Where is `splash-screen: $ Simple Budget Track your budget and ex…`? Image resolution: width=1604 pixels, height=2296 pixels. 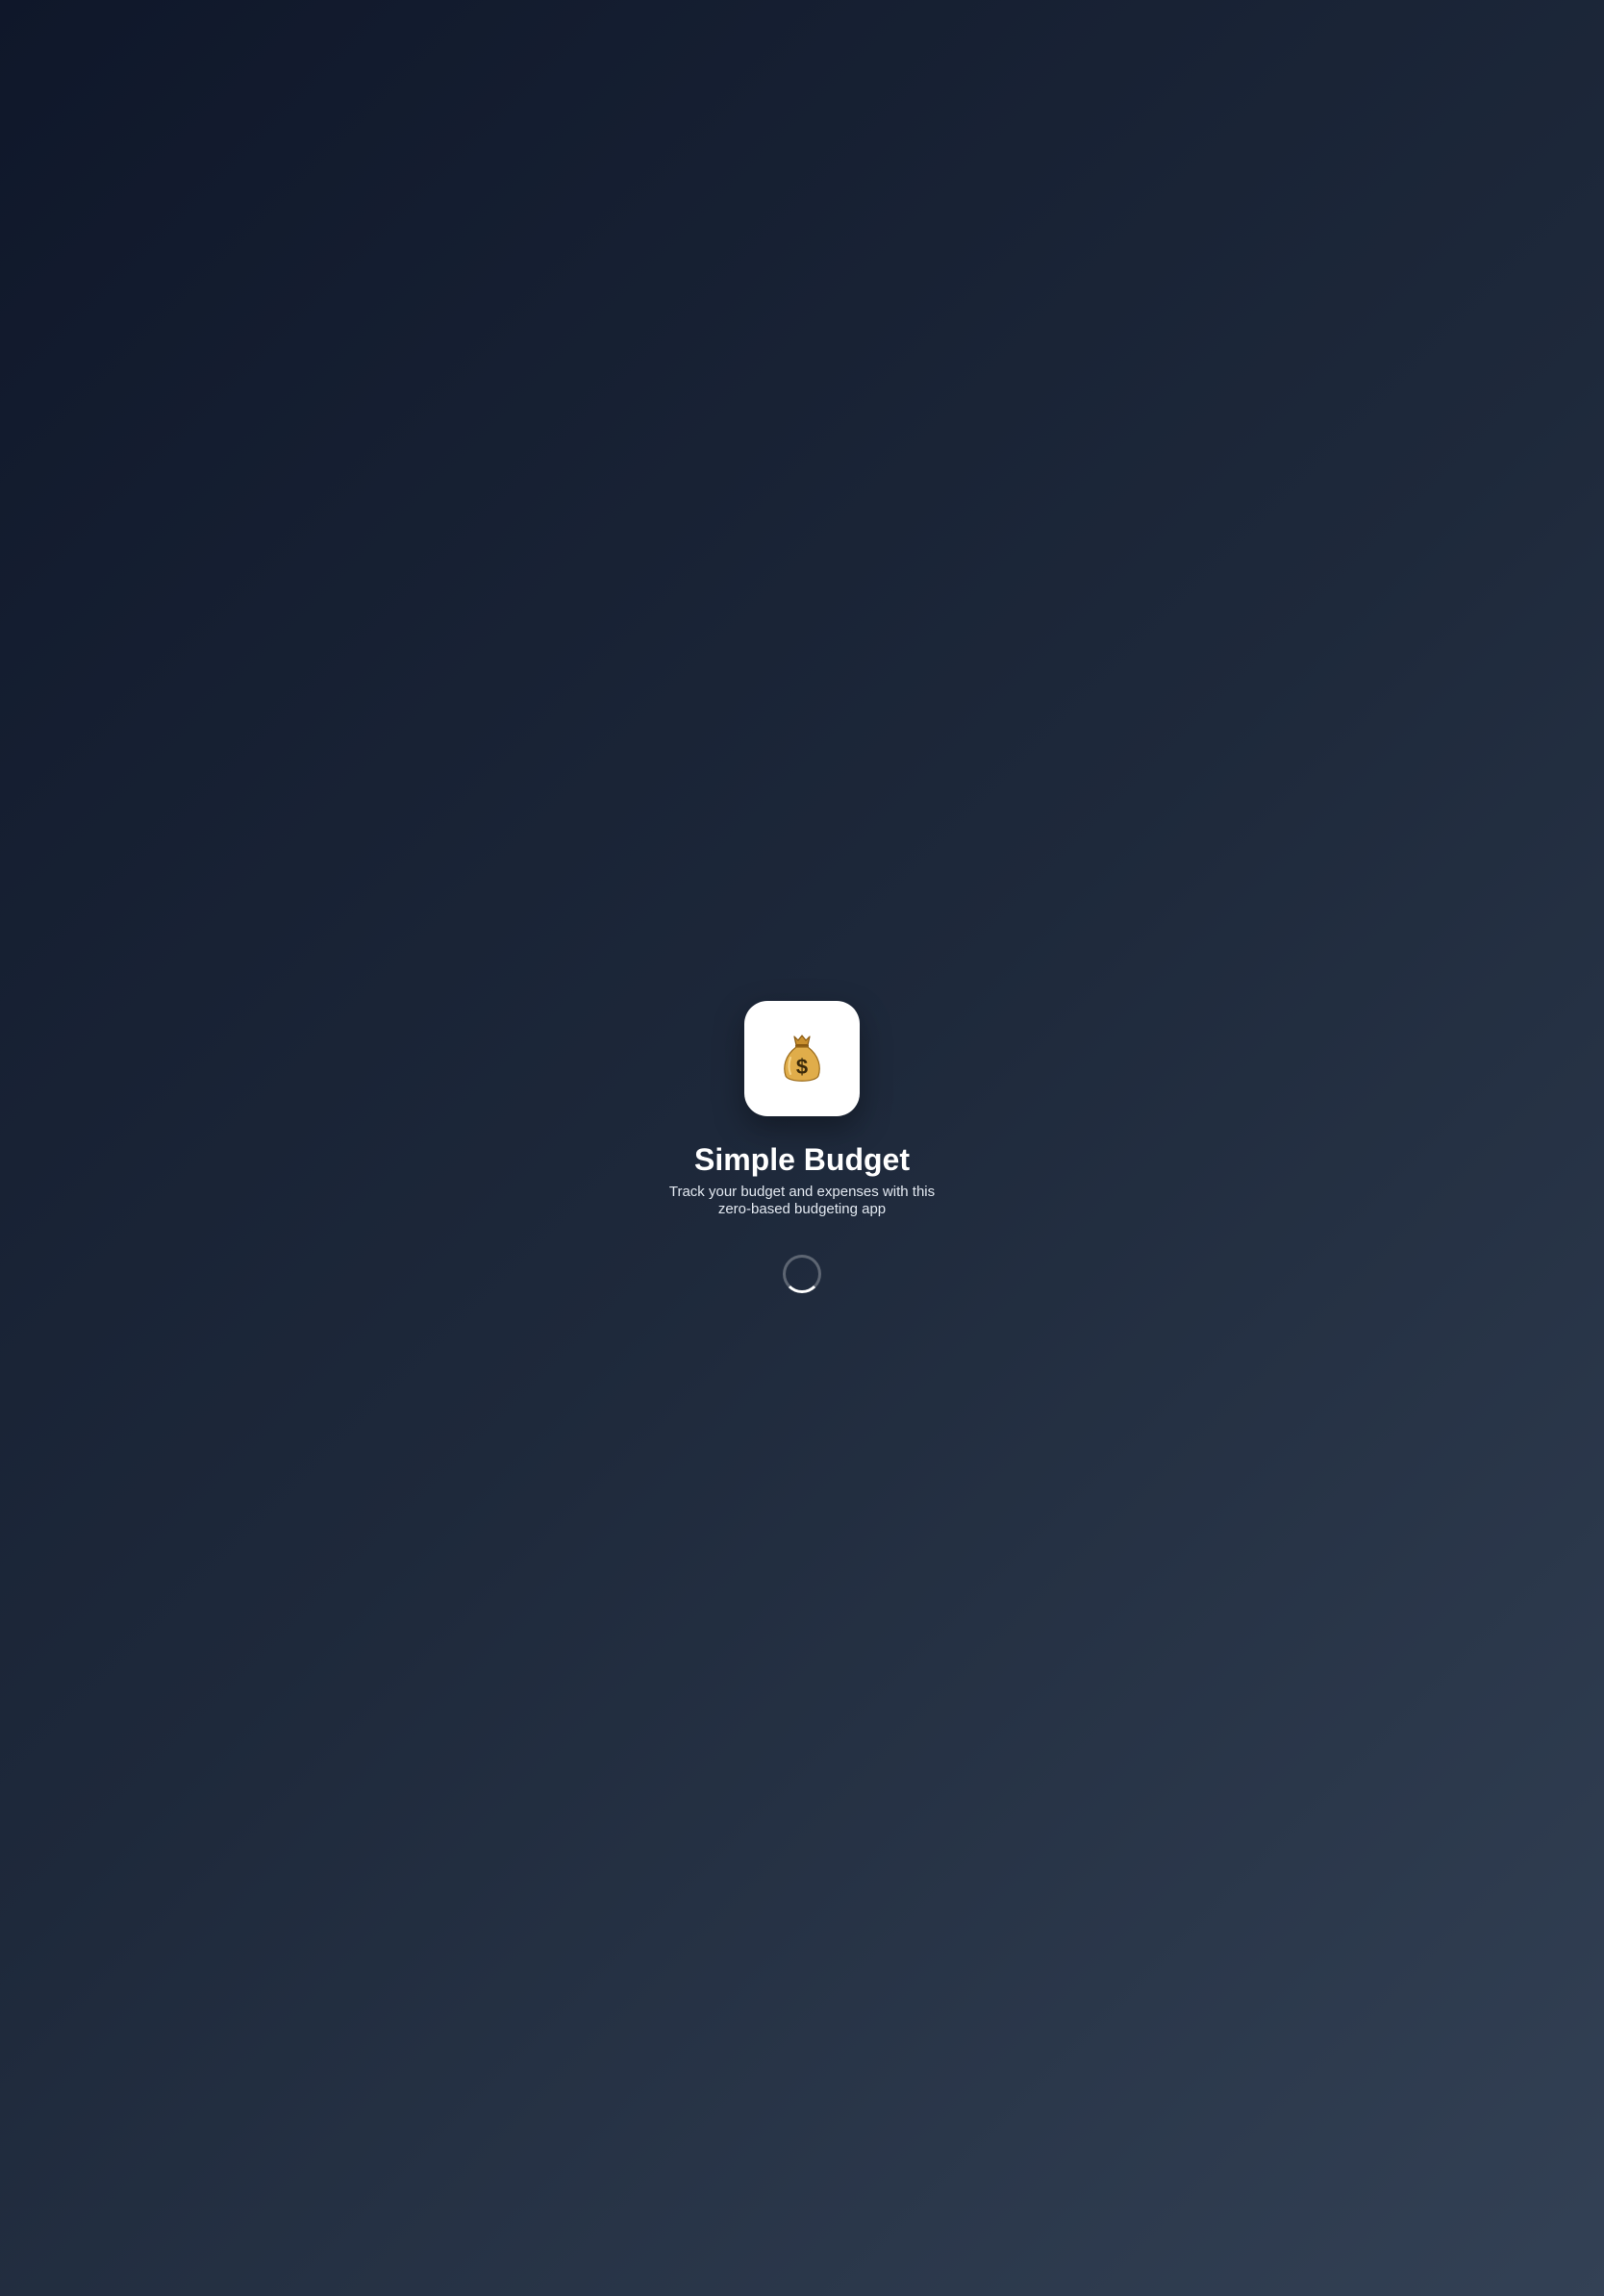
splash-screen: $ Simple Budget Track your budget and ex… is located at coordinates (802, 1147).